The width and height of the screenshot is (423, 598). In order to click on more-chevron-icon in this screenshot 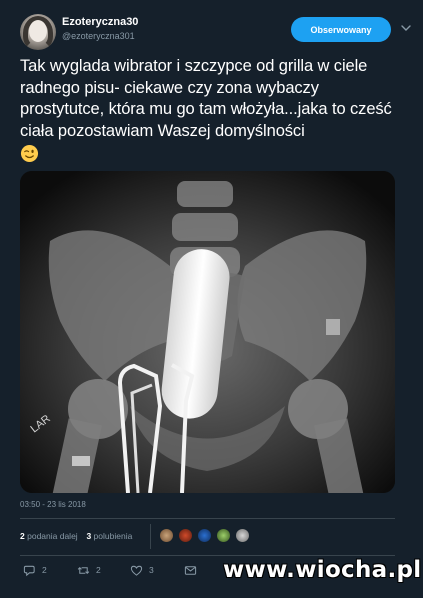, I will do `click(406, 28)`.